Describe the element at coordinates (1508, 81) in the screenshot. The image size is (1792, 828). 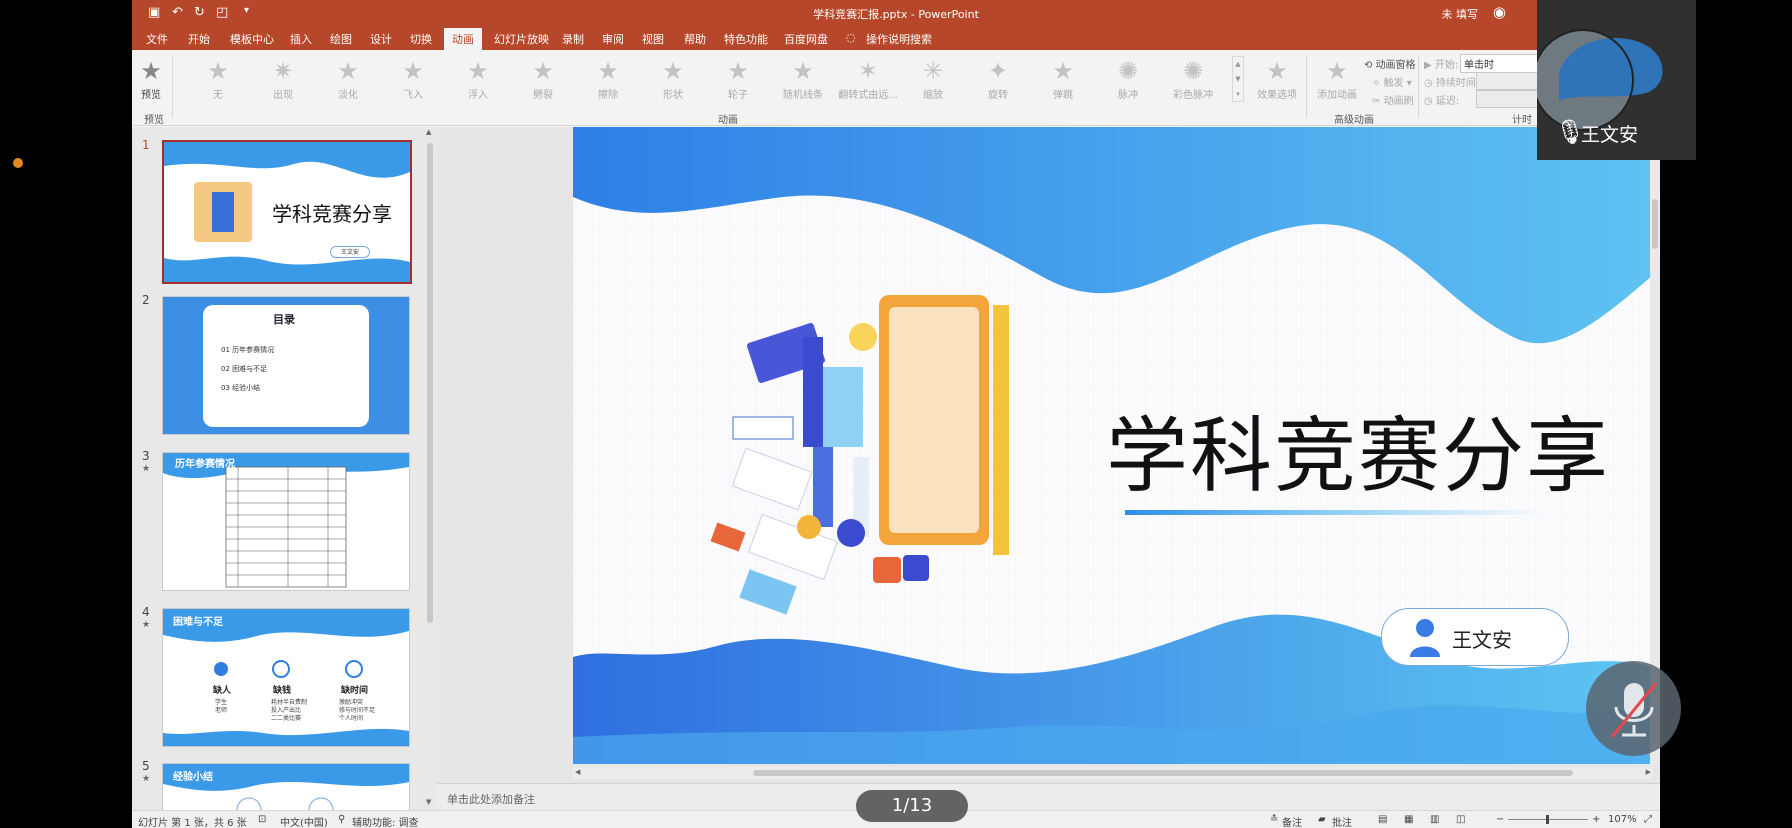
I see `duration-input` at that location.